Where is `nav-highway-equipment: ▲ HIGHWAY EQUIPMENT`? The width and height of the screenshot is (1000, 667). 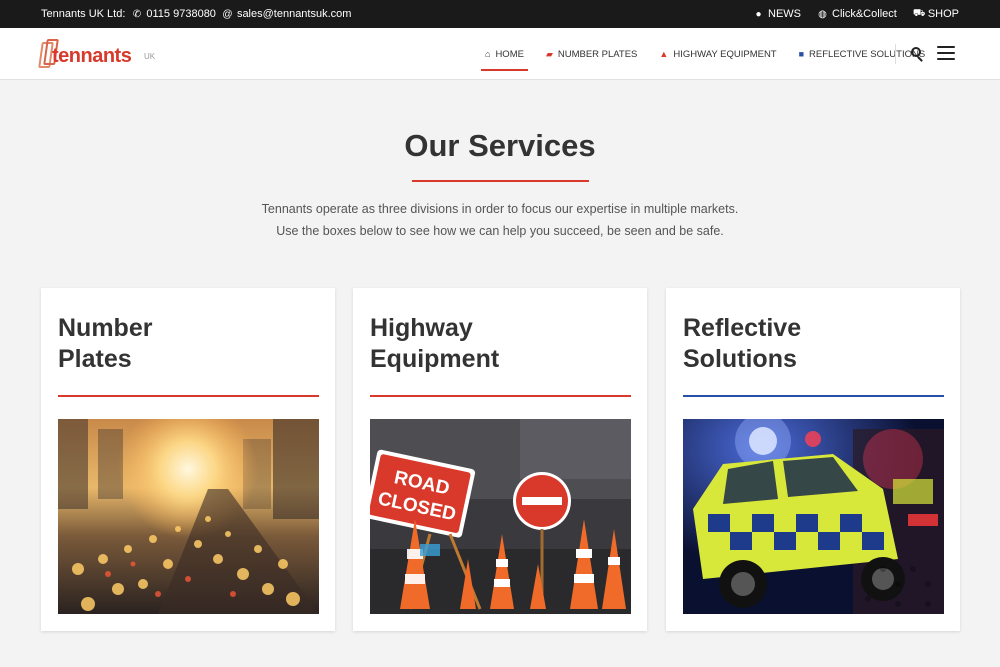
nav-highway-equipment: ▲ HIGHWAY EQUIPMENT is located at coordinates (717, 54).